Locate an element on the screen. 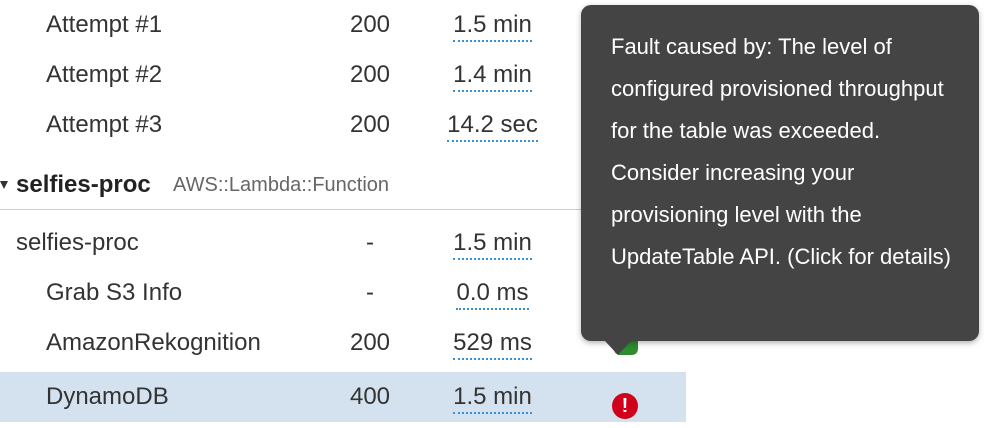 The width and height of the screenshot is (992, 428). table-row-selected: DynamoDB 400 1.5 min ! is located at coordinates (343, 397).